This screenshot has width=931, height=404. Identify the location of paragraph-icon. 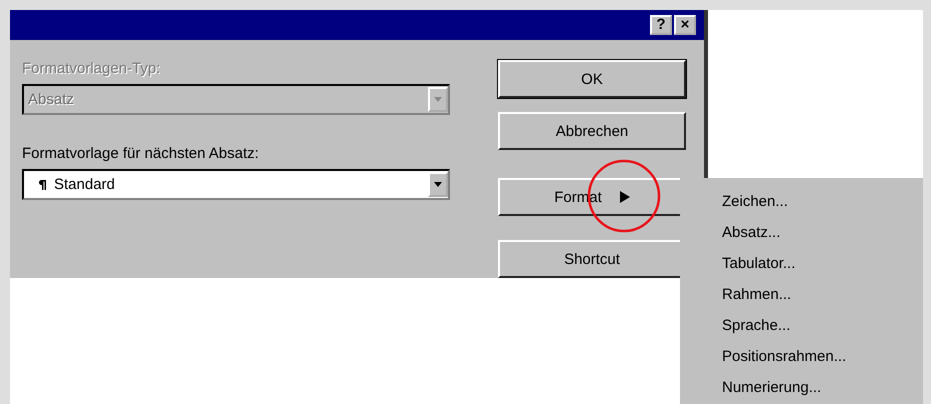
(42, 185).